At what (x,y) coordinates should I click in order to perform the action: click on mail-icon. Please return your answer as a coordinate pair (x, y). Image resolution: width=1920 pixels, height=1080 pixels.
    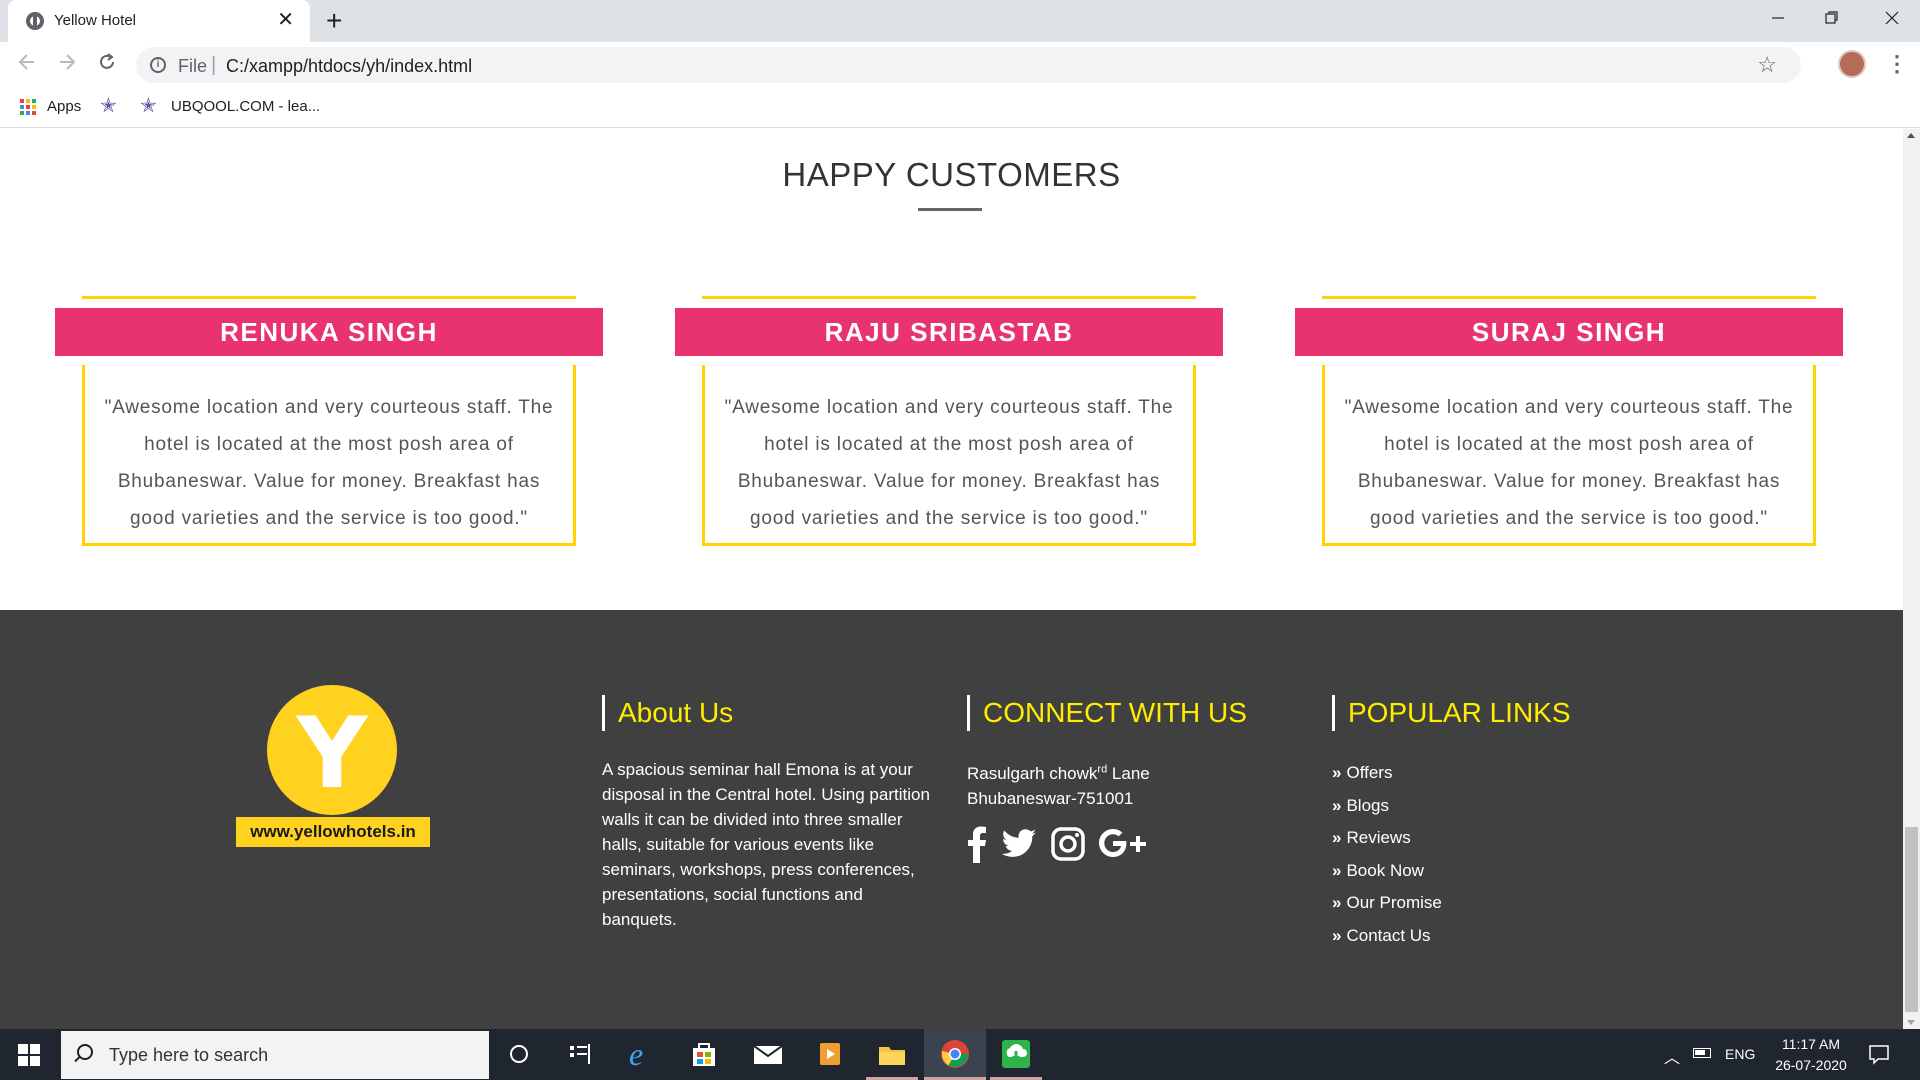
    Looking at the image, I should click on (768, 1054).